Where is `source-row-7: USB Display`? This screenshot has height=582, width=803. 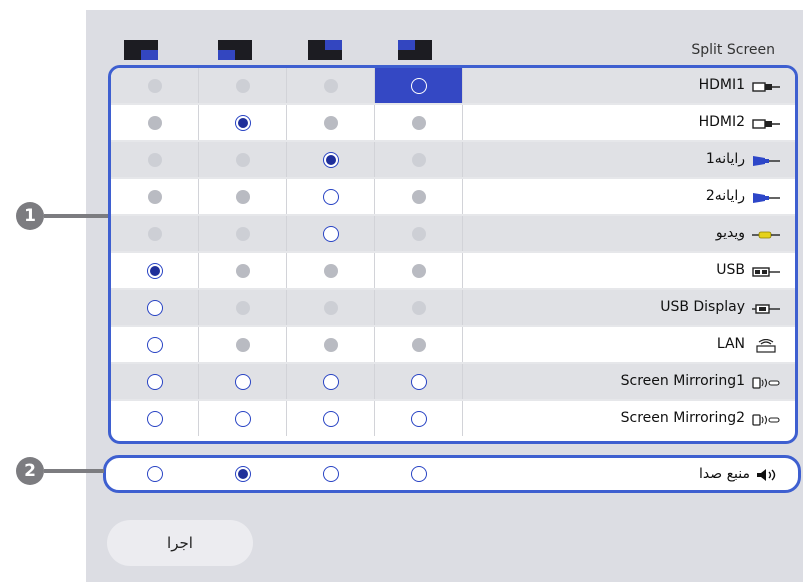
source-row-7: USB Display is located at coordinates (453, 308).